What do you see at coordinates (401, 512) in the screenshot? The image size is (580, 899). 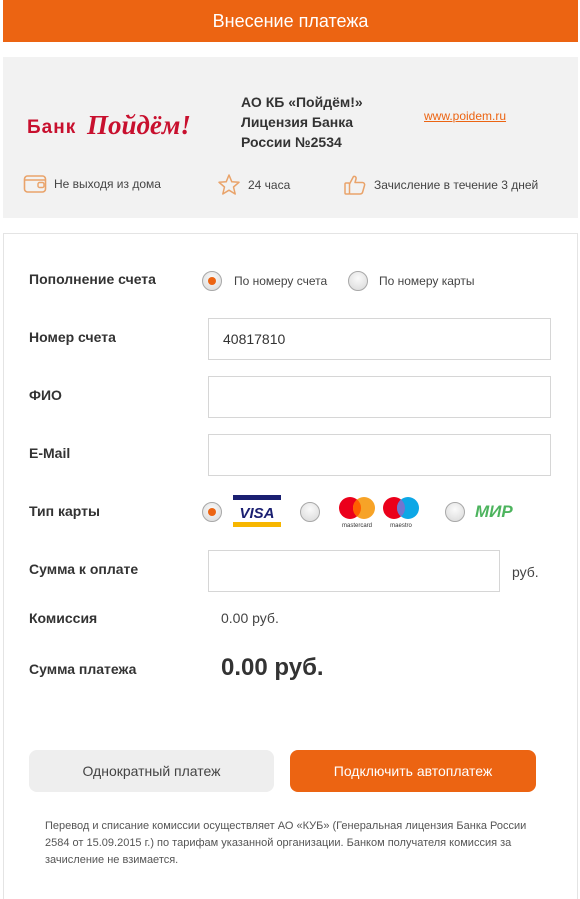 I see `maestro-logo-icon: maestro` at bounding box center [401, 512].